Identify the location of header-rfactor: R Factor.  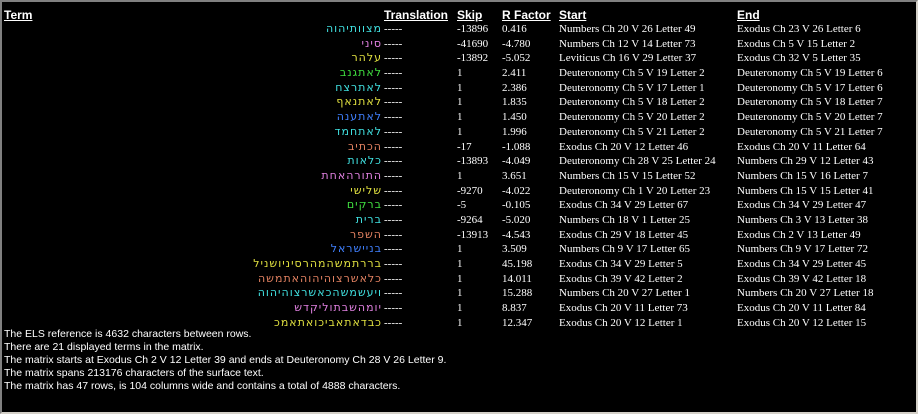
(526, 15).